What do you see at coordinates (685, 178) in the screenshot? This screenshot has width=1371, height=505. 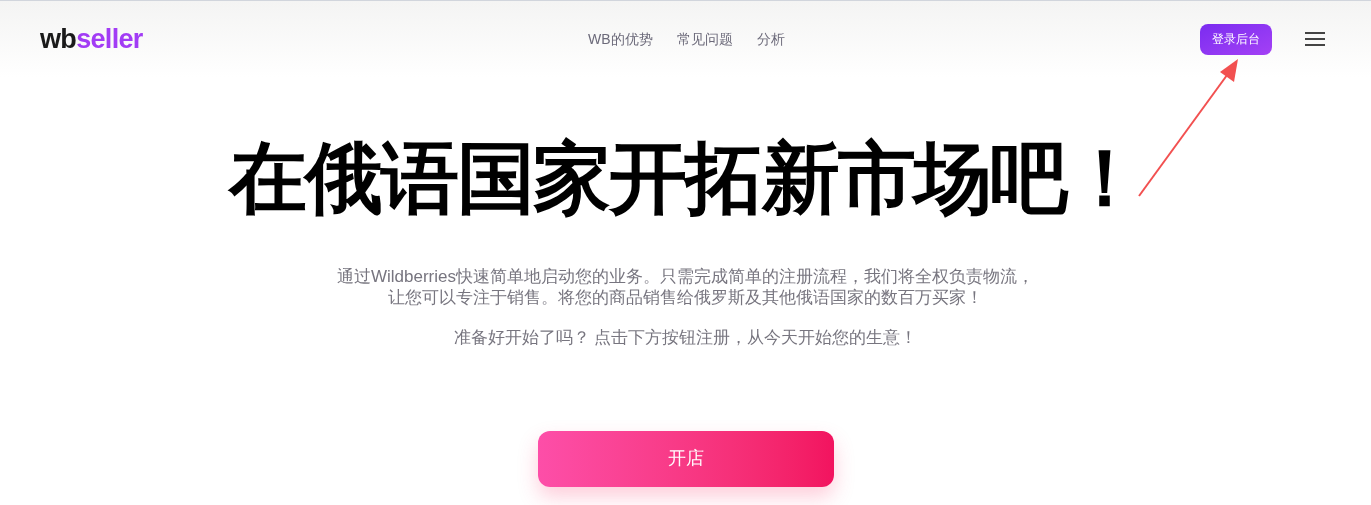 I see `hero-title: 在俄语国家开拓新市场吧！` at bounding box center [685, 178].